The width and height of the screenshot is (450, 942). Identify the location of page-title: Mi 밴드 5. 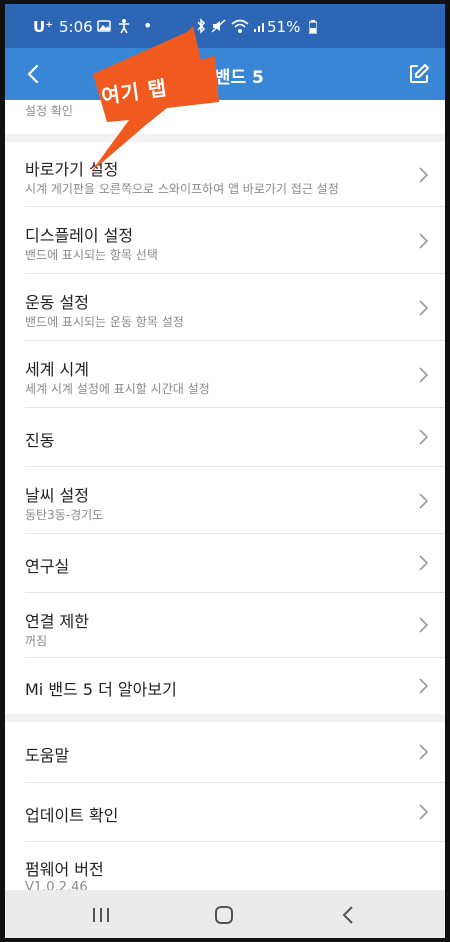
(225, 78).